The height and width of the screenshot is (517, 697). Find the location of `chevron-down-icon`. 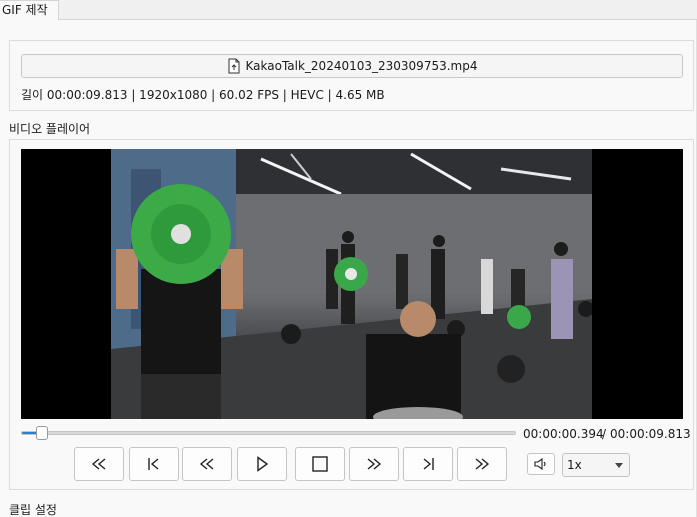

chevron-down-icon is located at coordinates (619, 465).